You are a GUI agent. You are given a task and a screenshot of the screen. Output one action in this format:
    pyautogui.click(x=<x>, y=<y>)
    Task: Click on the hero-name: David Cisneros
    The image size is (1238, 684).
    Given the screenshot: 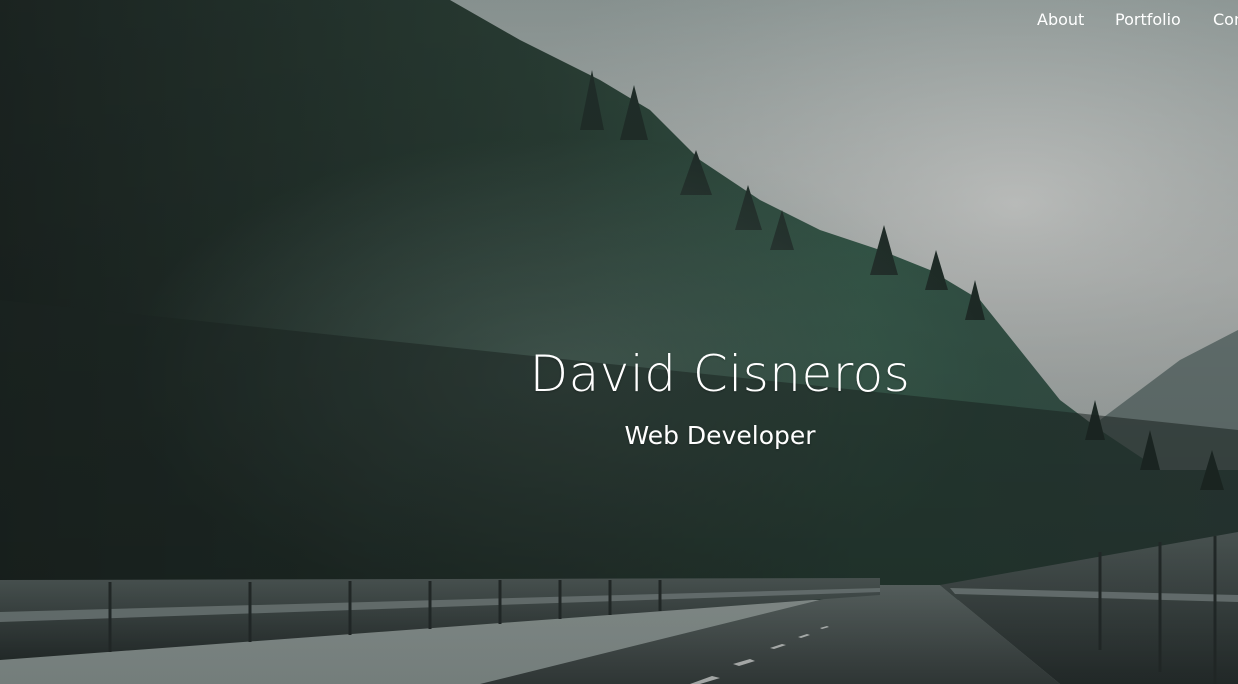 What is the action you would take?
    pyautogui.click(x=720, y=374)
    